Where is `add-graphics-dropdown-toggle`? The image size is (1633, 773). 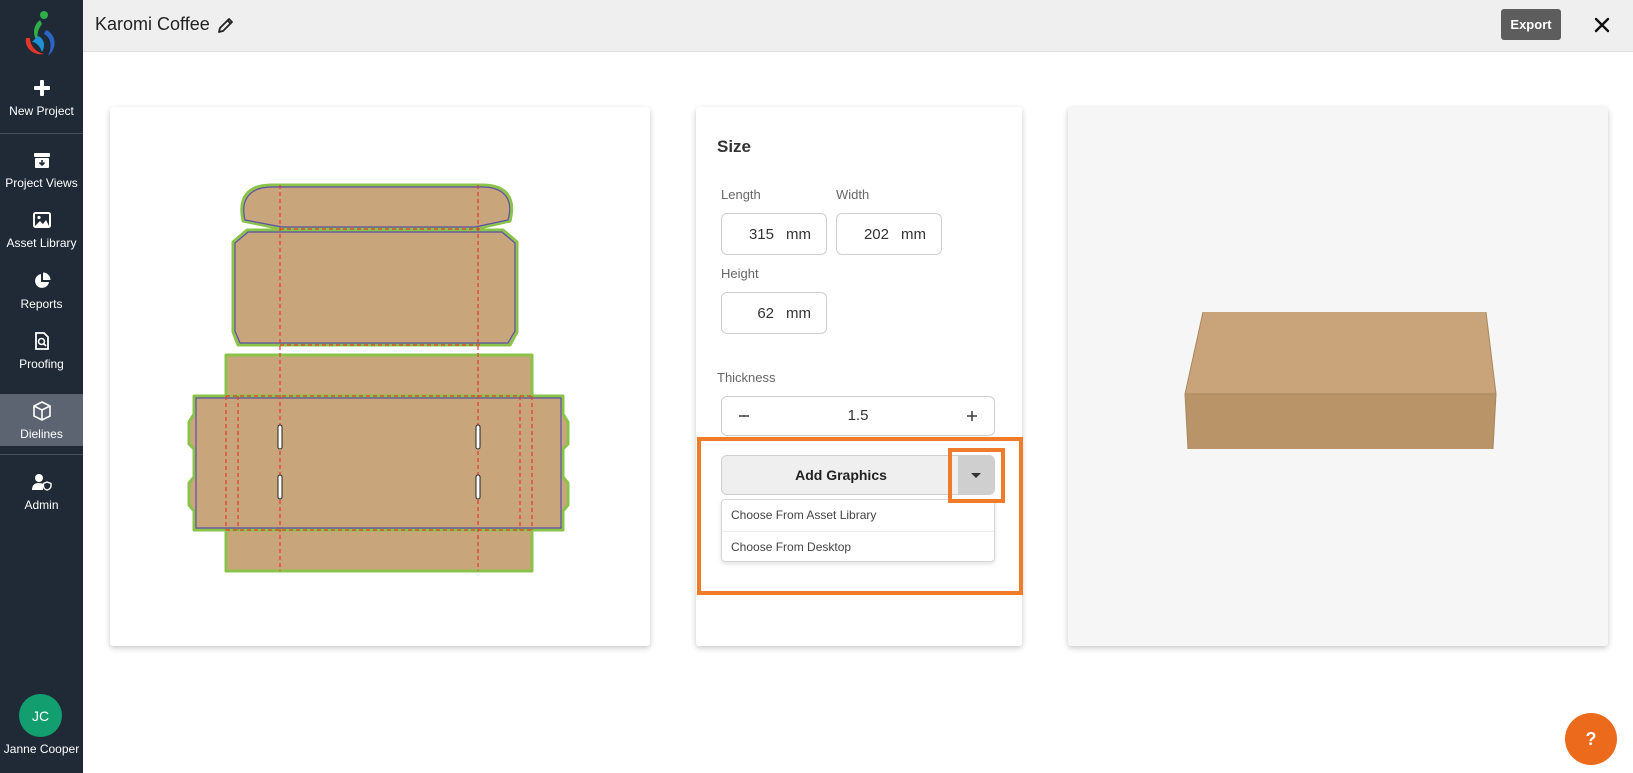 add-graphics-dropdown-toggle is located at coordinates (976, 475).